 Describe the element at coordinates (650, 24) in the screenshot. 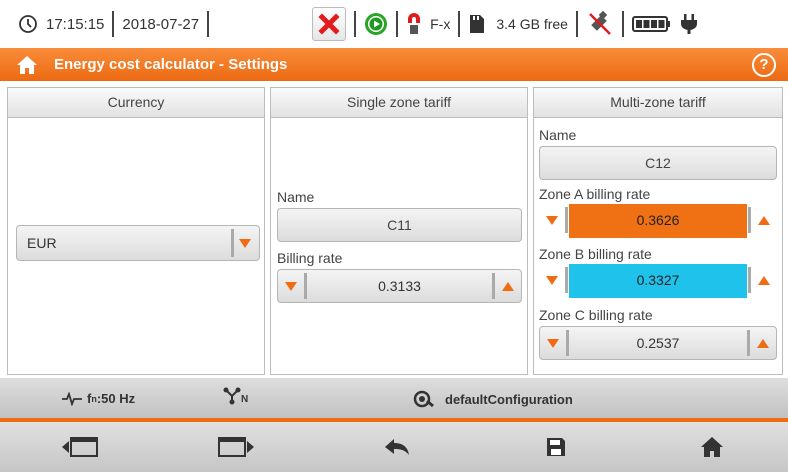

I see `battery-icon` at that location.